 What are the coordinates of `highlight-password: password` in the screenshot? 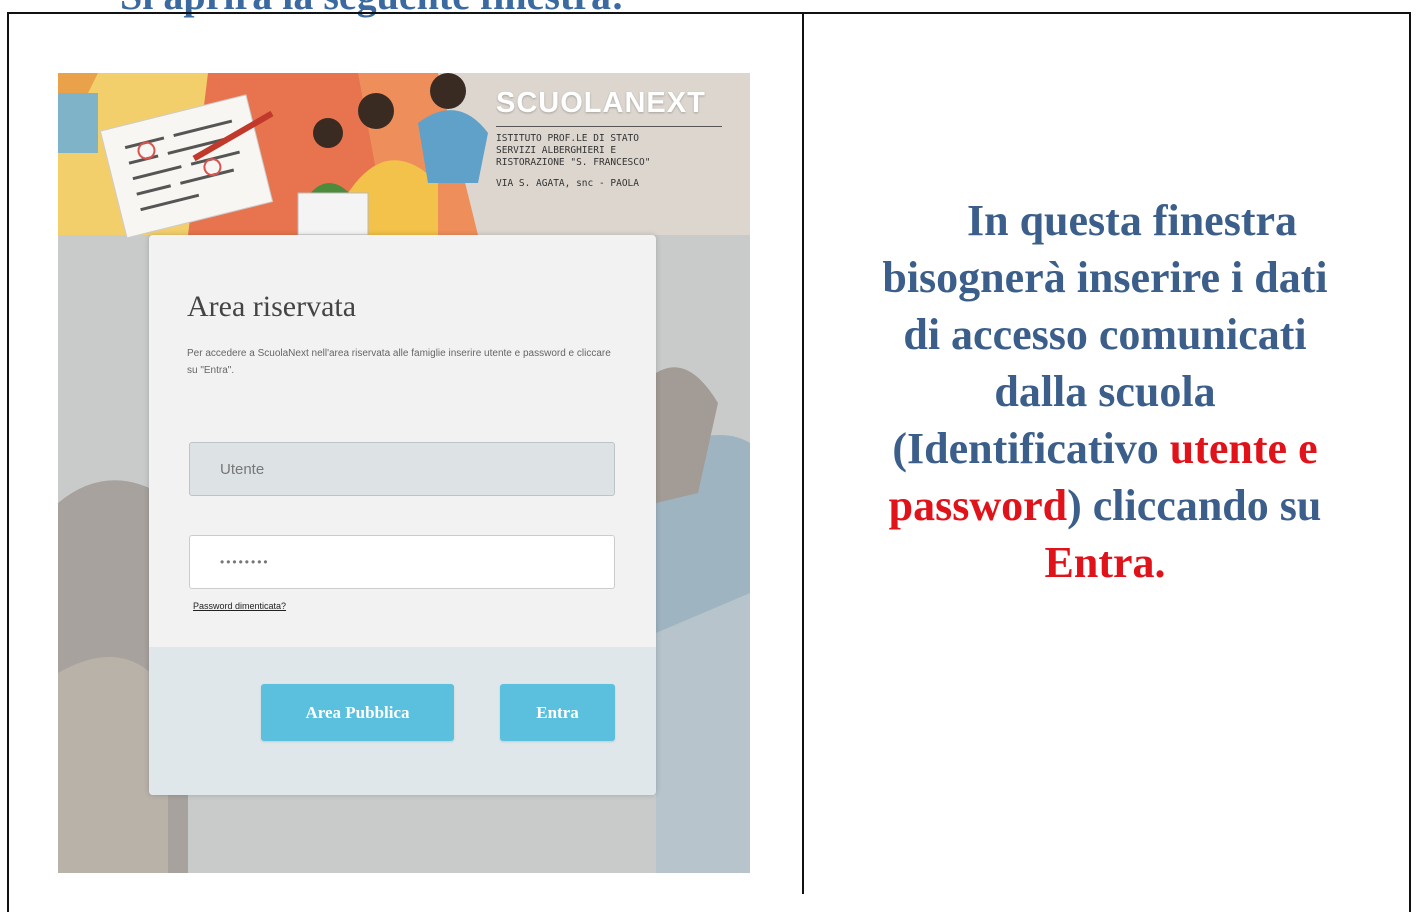 It's located at (978, 505).